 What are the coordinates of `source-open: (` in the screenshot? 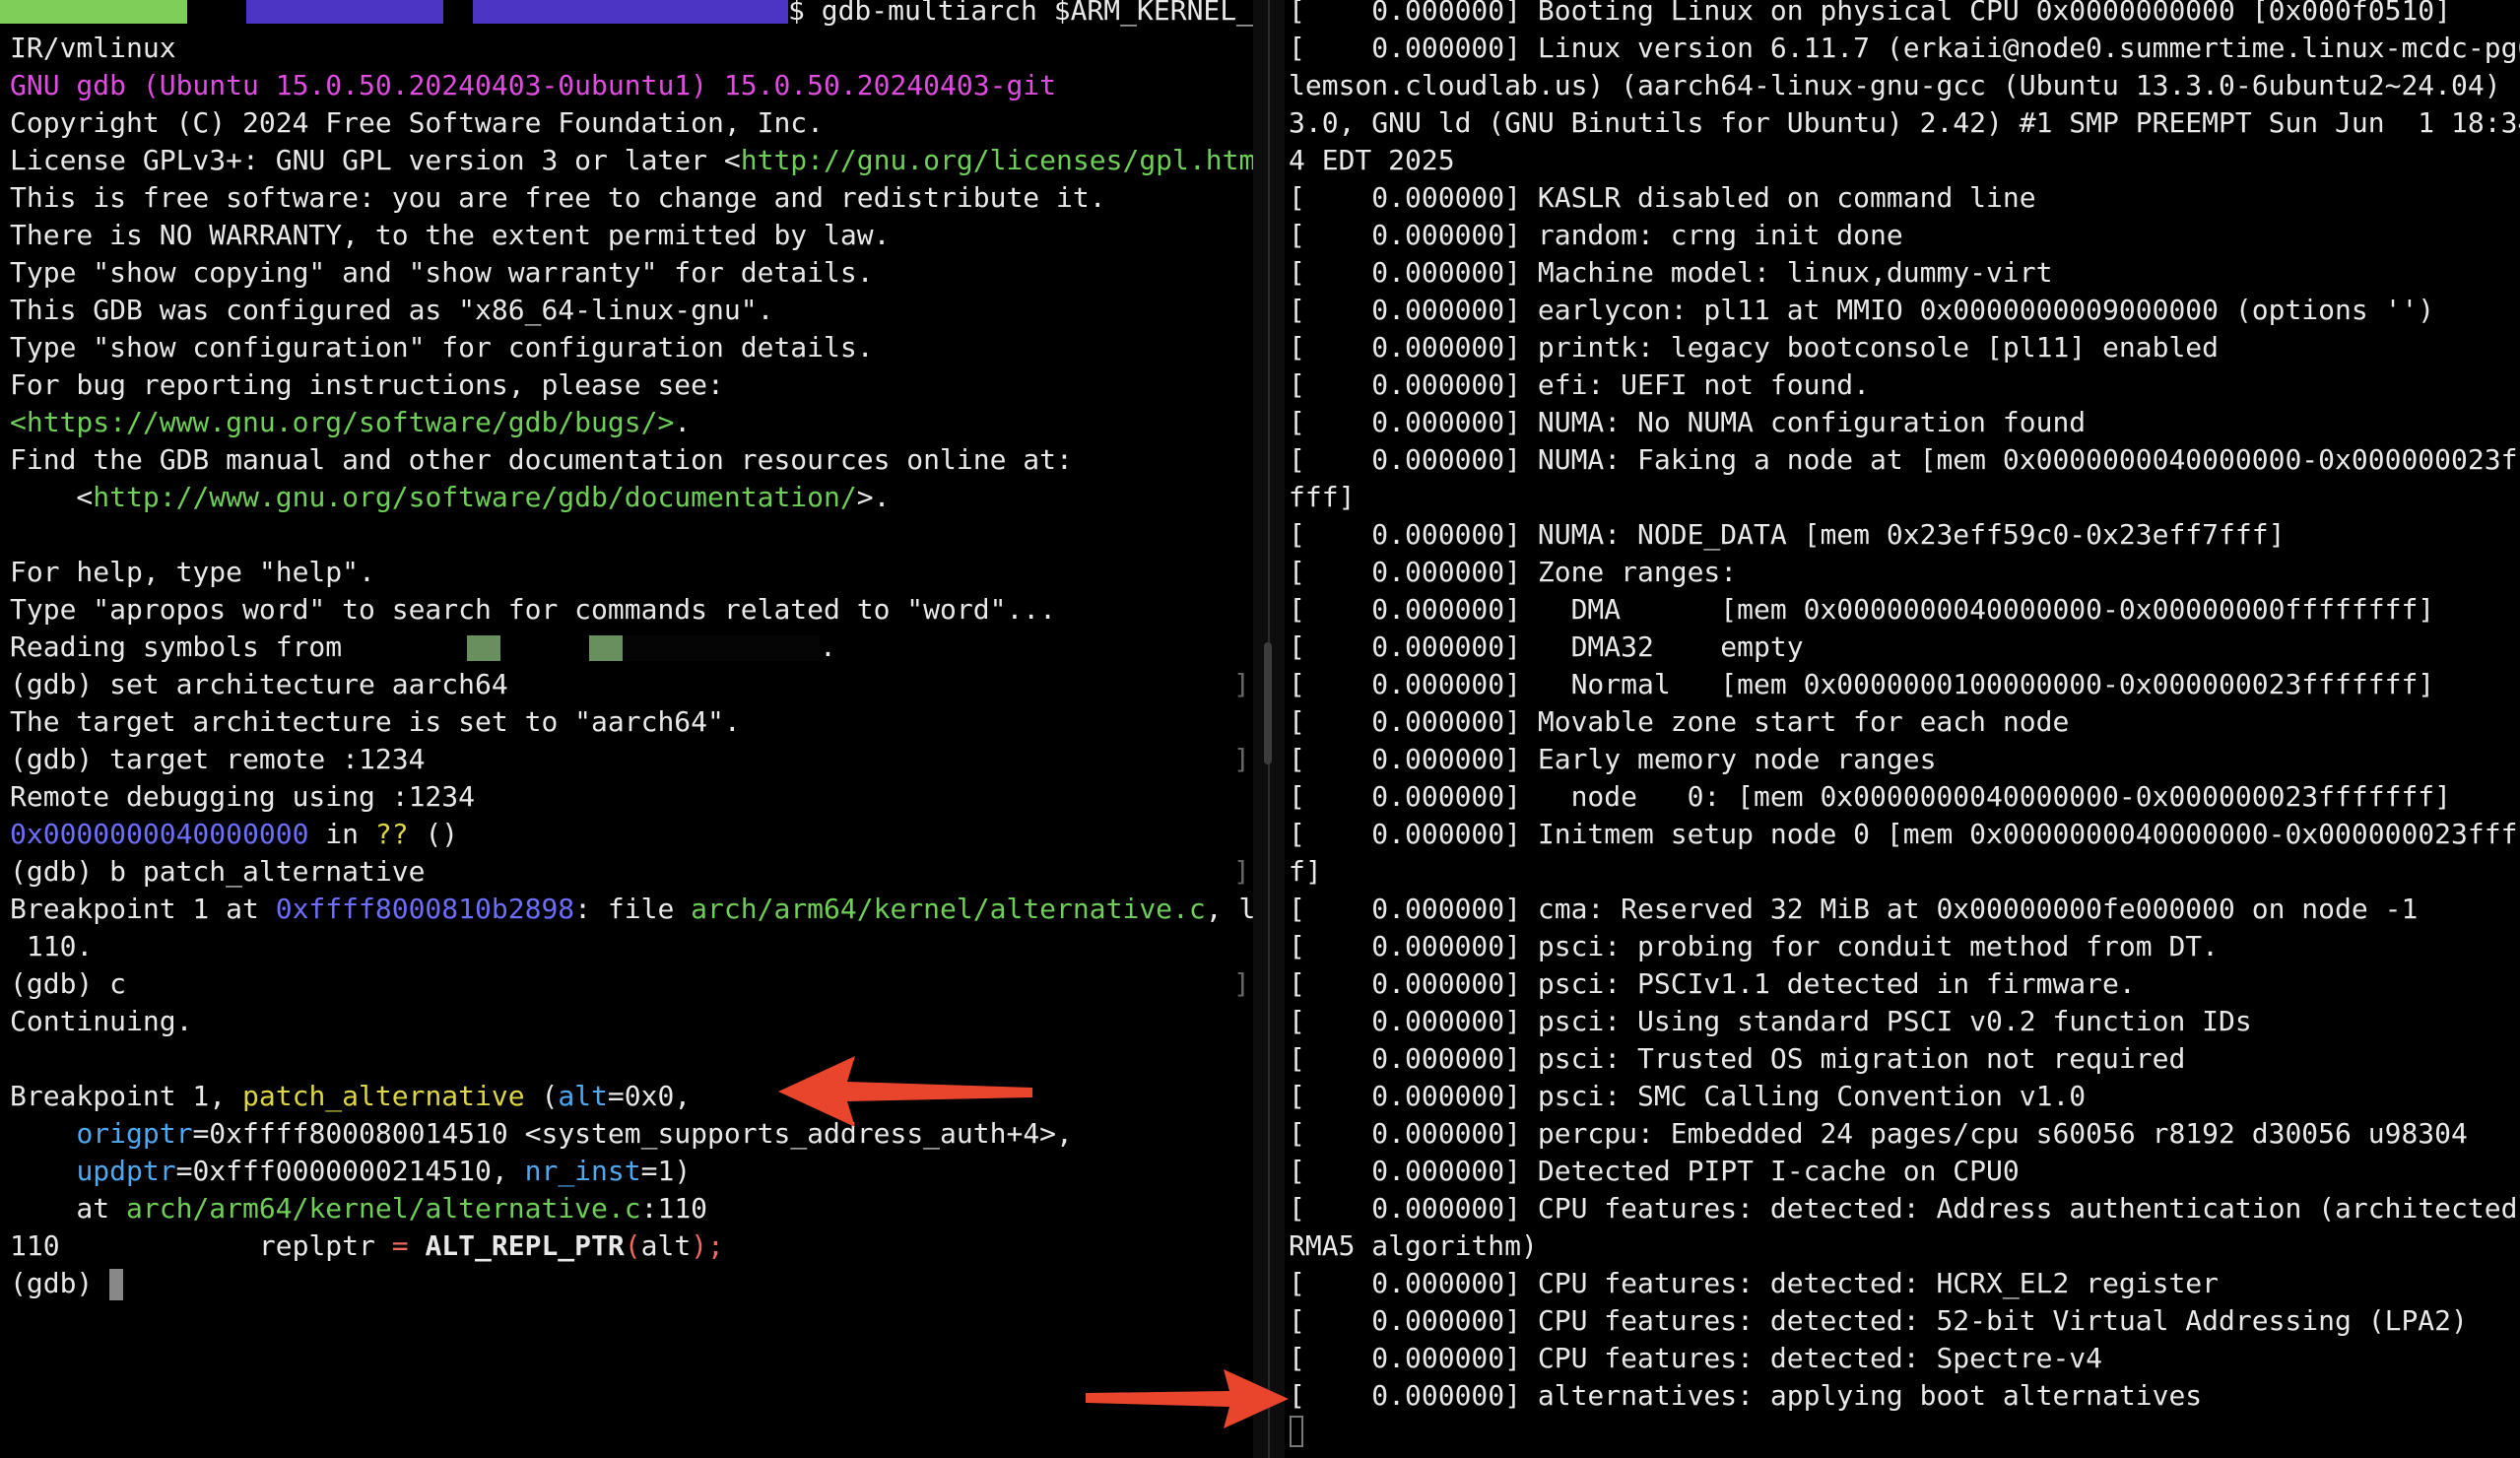 It's located at (632, 1245).